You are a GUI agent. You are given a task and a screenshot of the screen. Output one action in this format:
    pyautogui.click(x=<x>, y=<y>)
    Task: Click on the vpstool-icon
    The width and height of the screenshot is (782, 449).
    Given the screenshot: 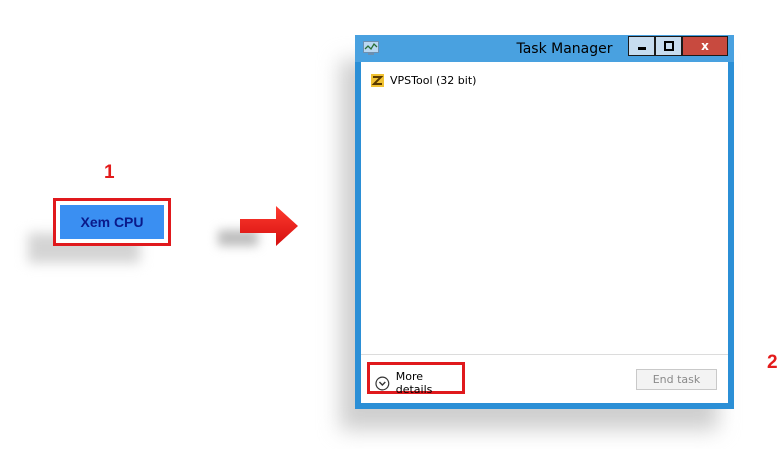 What is the action you would take?
    pyautogui.click(x=377, y=80)
    